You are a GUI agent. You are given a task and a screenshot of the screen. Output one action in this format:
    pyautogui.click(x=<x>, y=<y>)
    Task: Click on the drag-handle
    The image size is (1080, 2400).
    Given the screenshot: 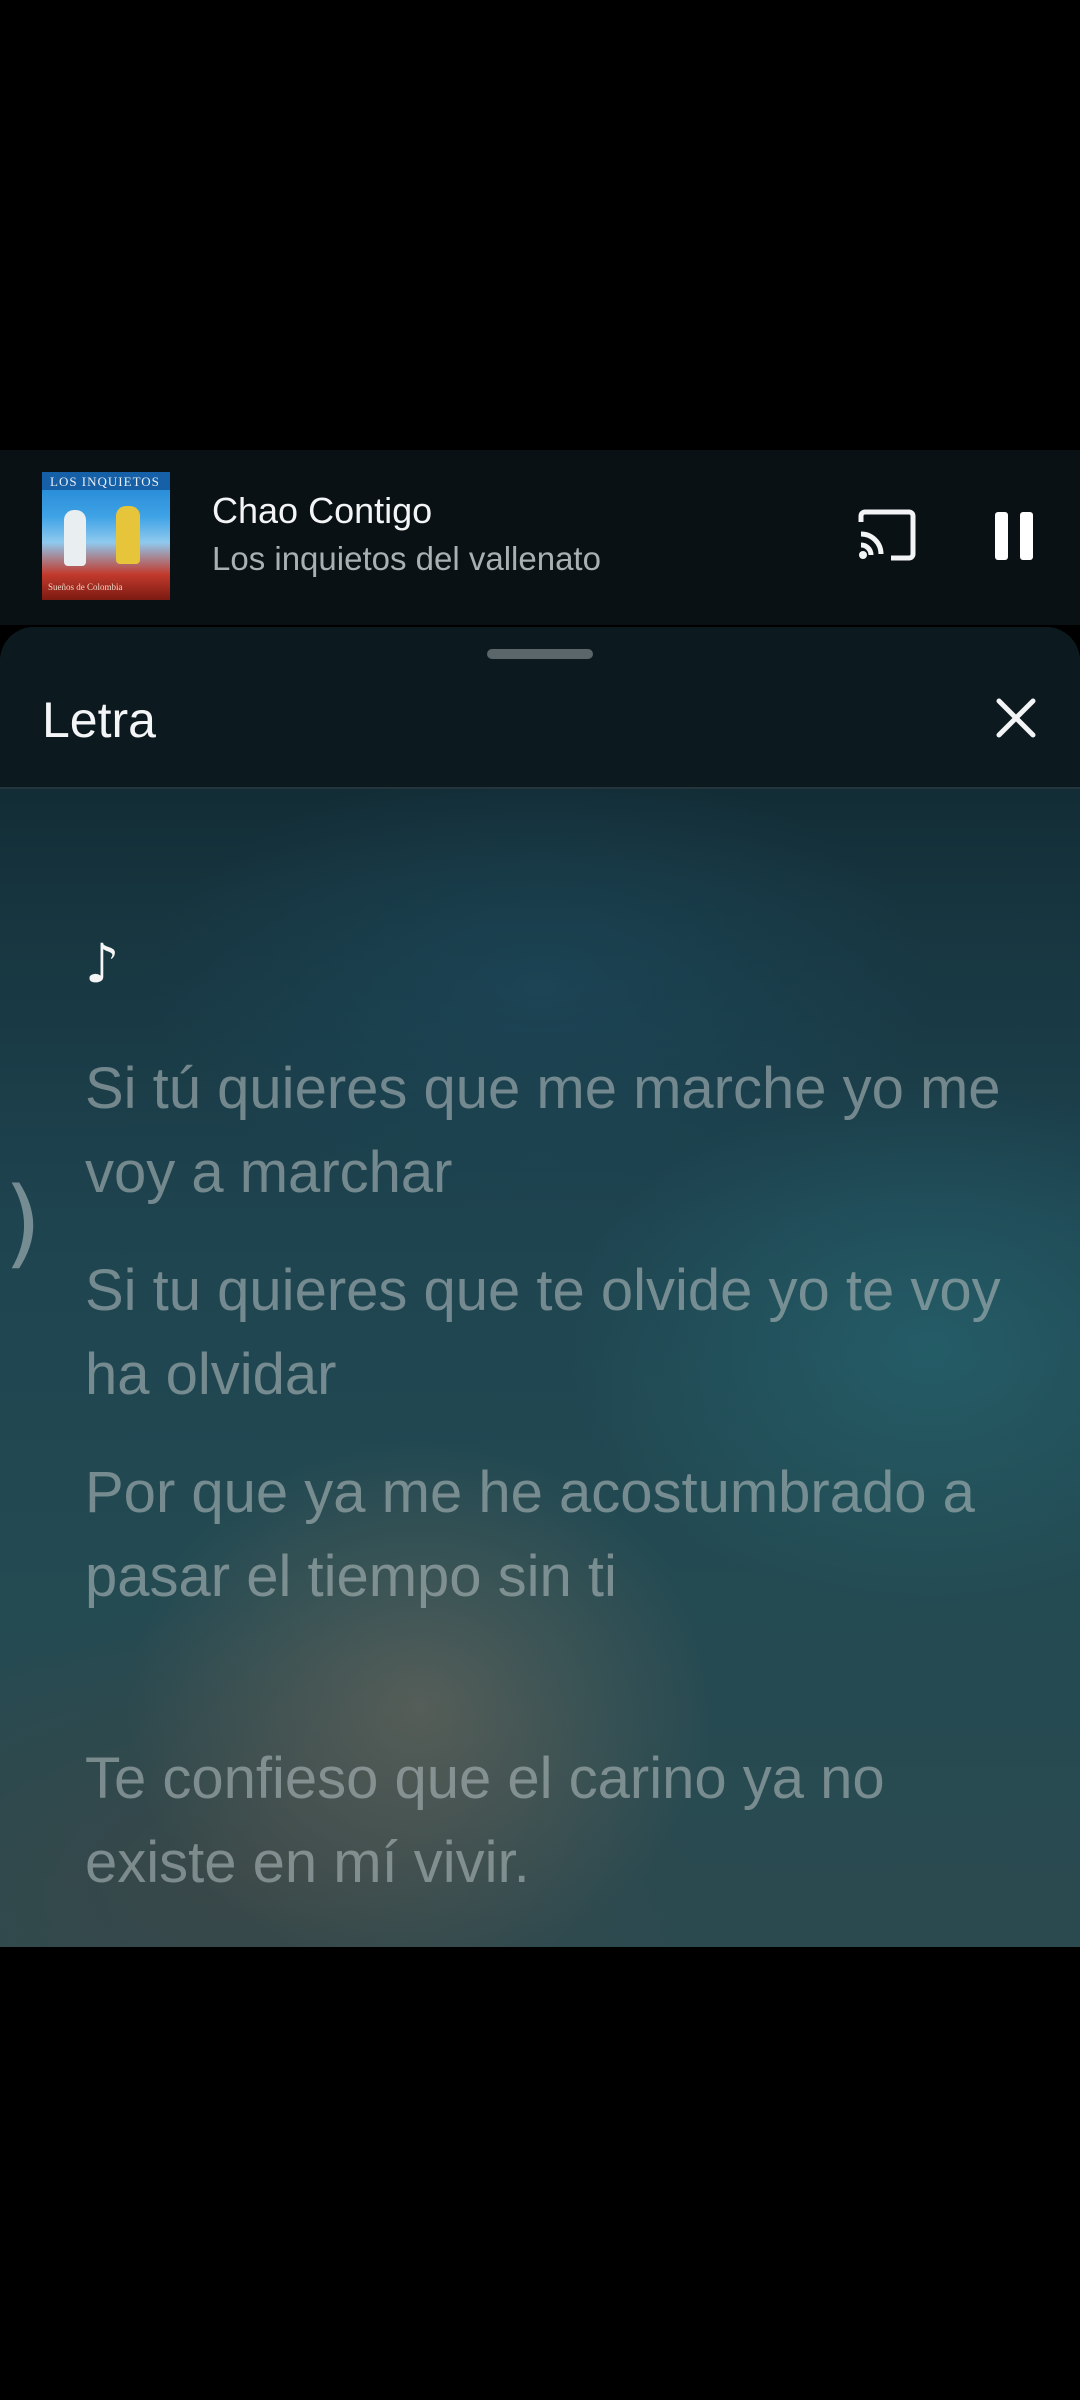 What is the action you would take?
    pyautogui.click(x=540, y=654)
    